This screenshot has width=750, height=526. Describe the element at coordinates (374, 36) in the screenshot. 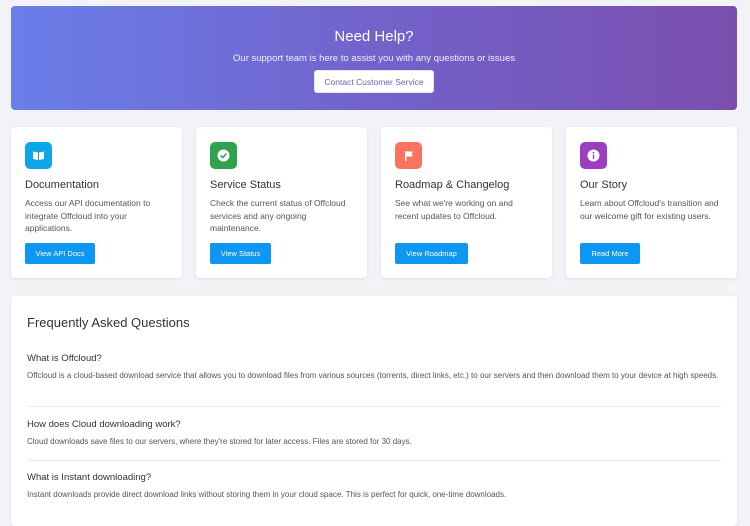

I see `hero-title: Need Help?` at that location.